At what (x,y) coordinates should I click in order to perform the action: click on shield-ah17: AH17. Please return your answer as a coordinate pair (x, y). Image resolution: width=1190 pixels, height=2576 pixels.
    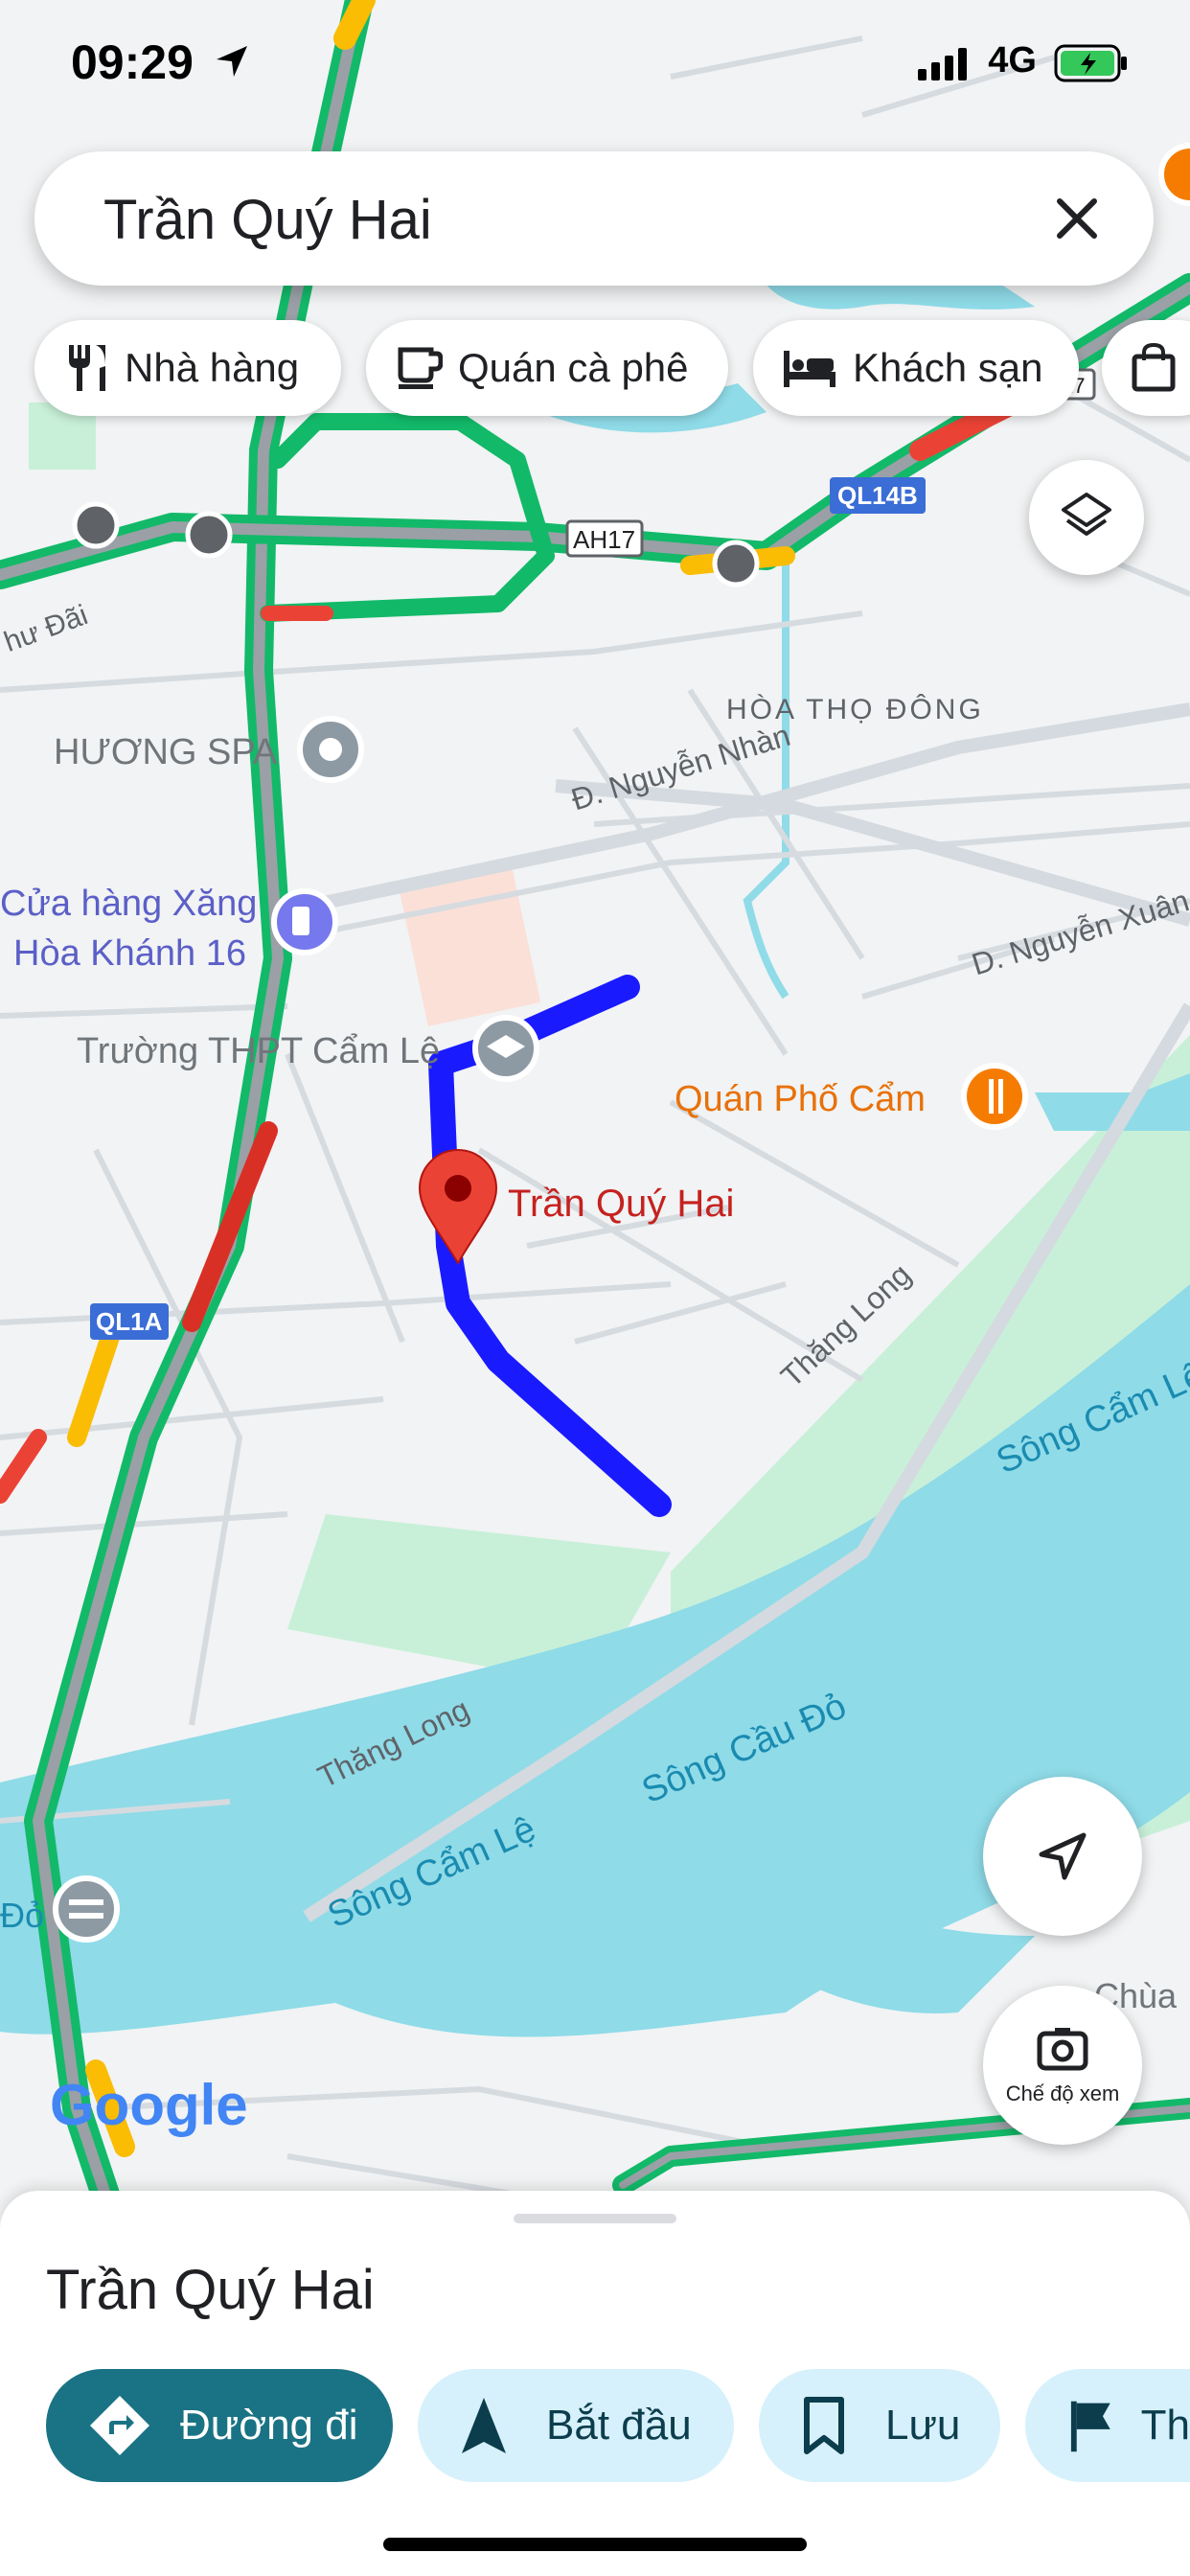
    Looking at the image, I should click on (605, 539).